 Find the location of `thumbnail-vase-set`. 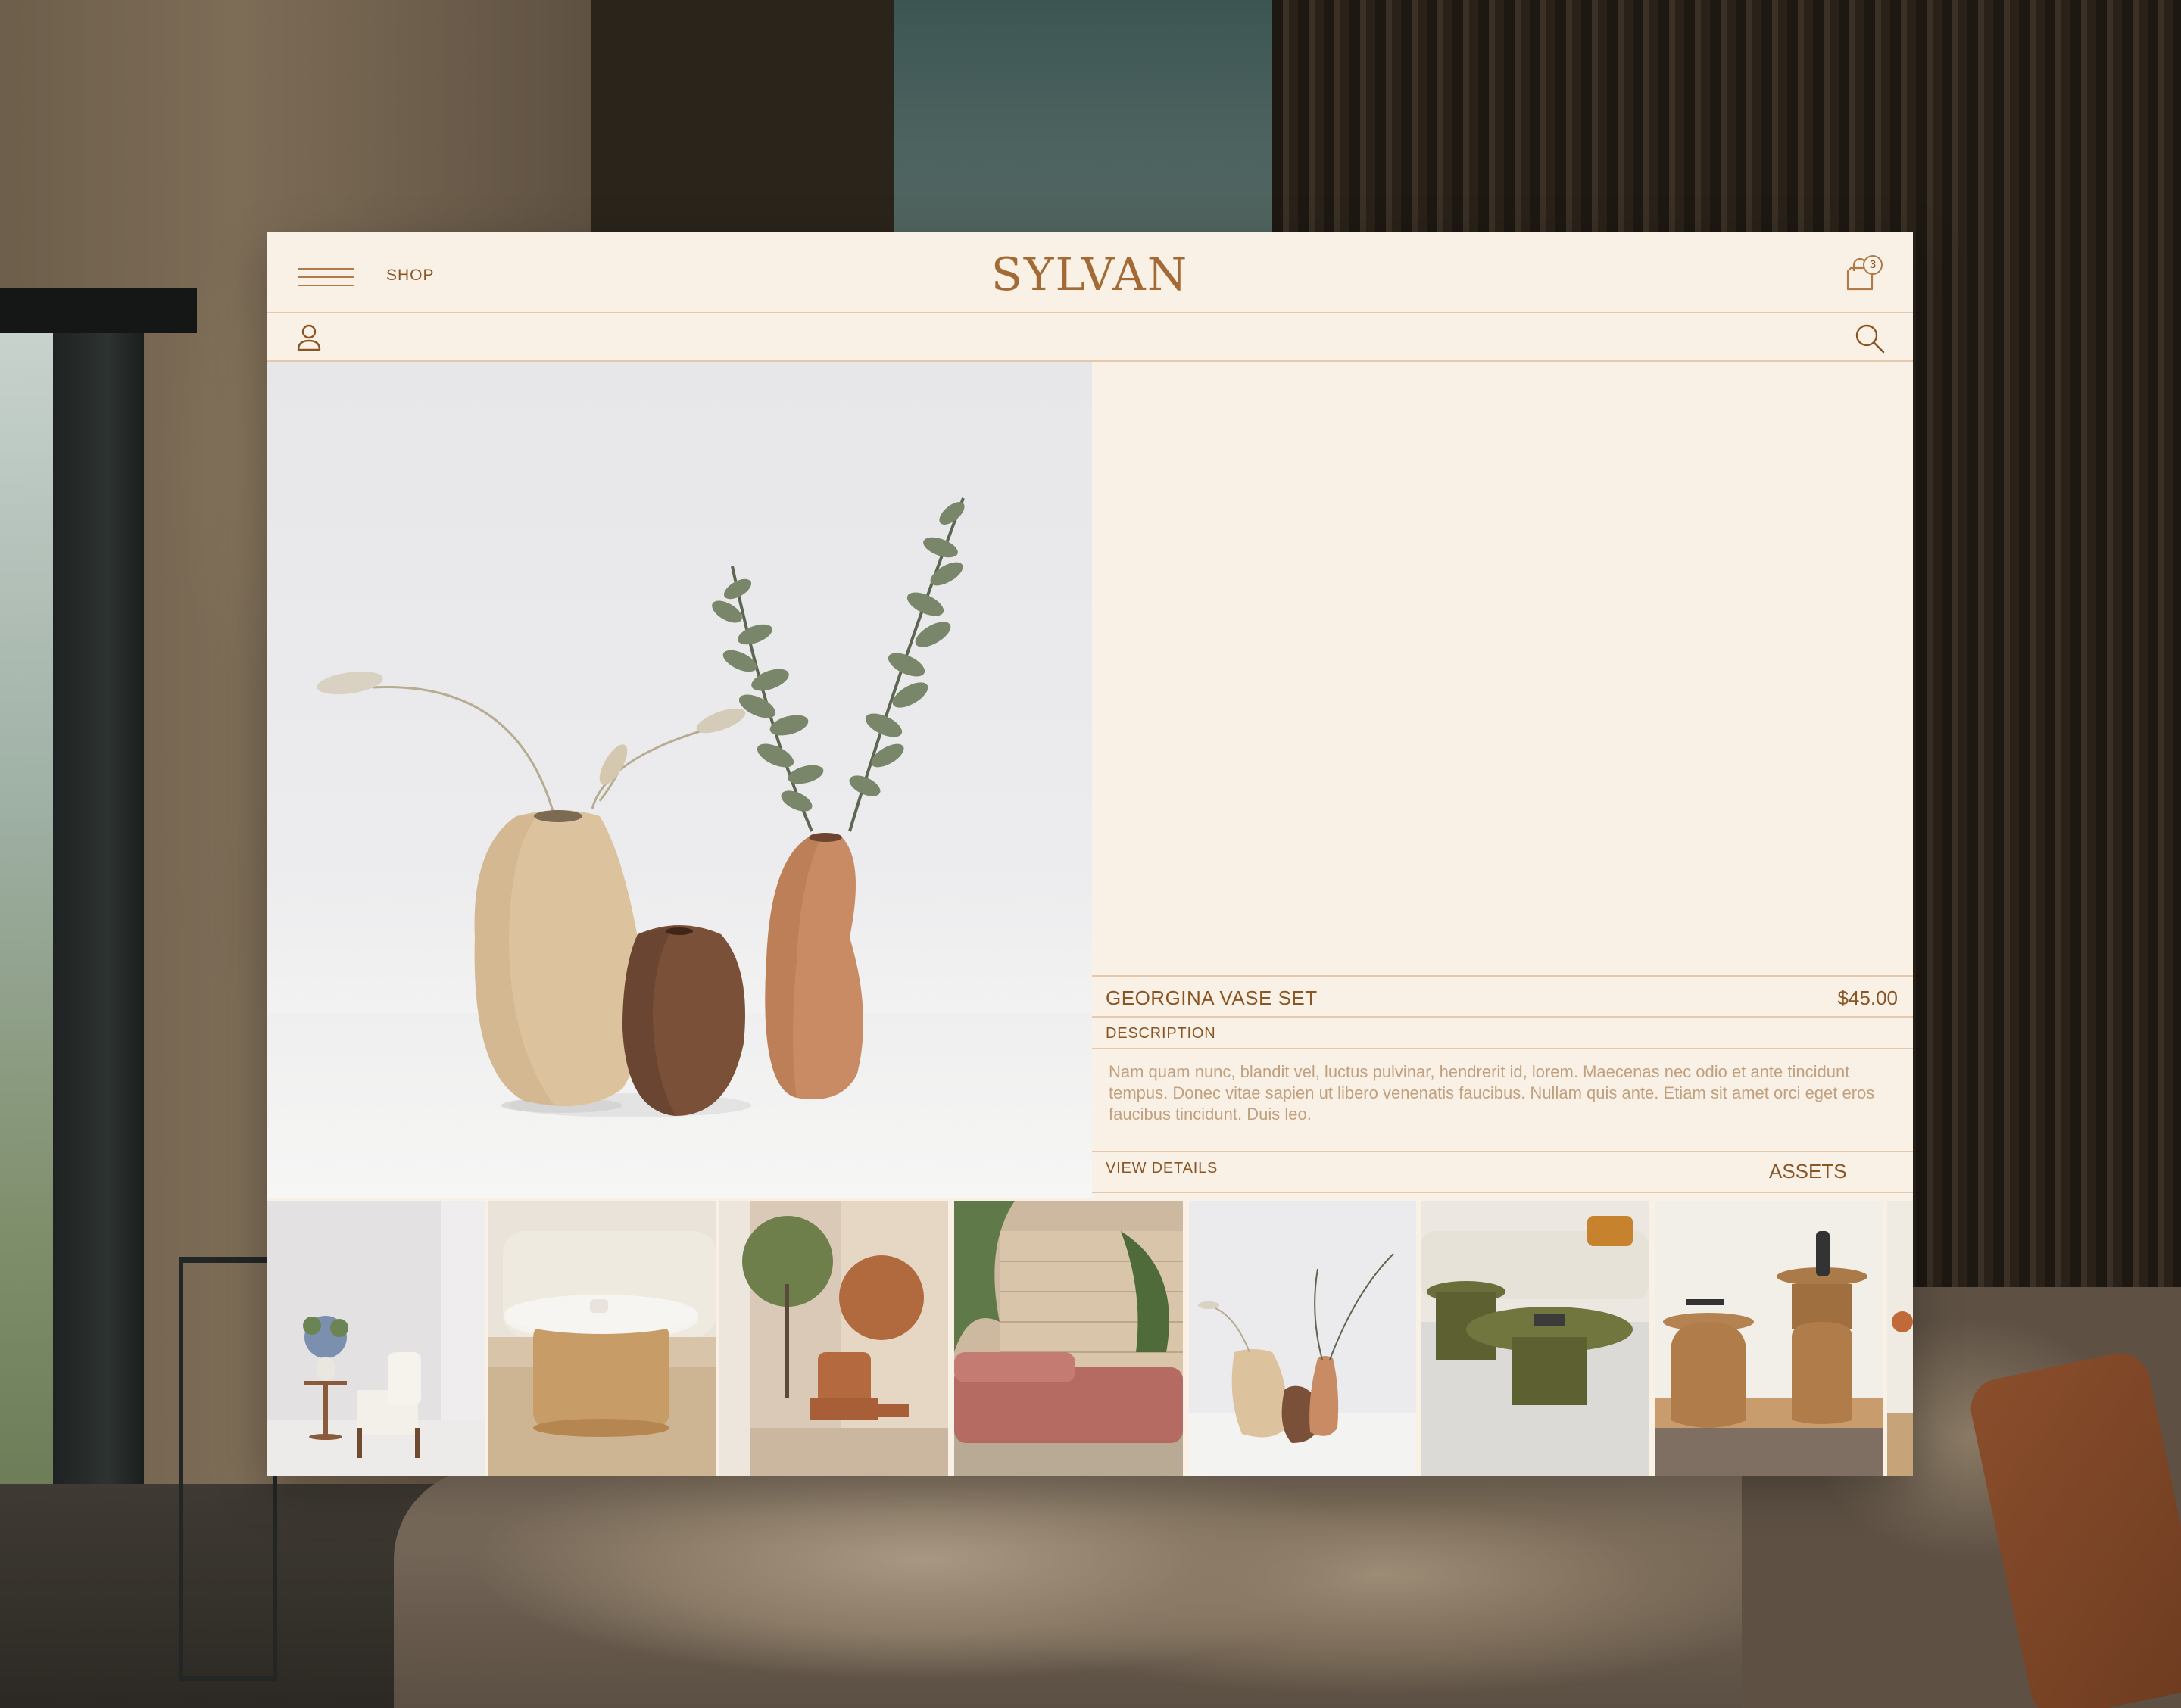

thumbnail-vase-set is located at coordinates (1302, 1338).